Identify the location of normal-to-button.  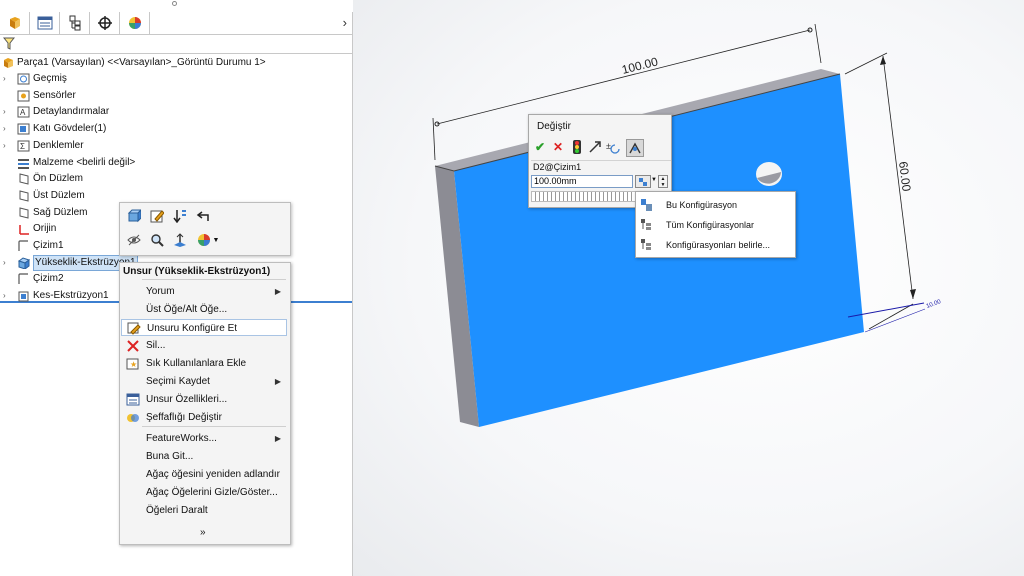
(180, 240).